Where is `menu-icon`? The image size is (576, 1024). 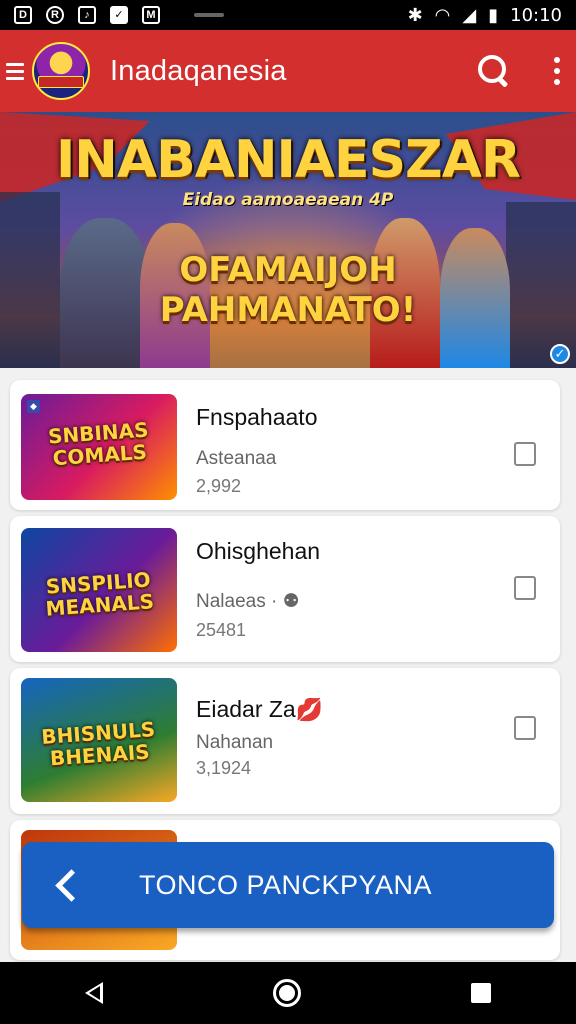
menu-icon is located at coordinates (15, 71).